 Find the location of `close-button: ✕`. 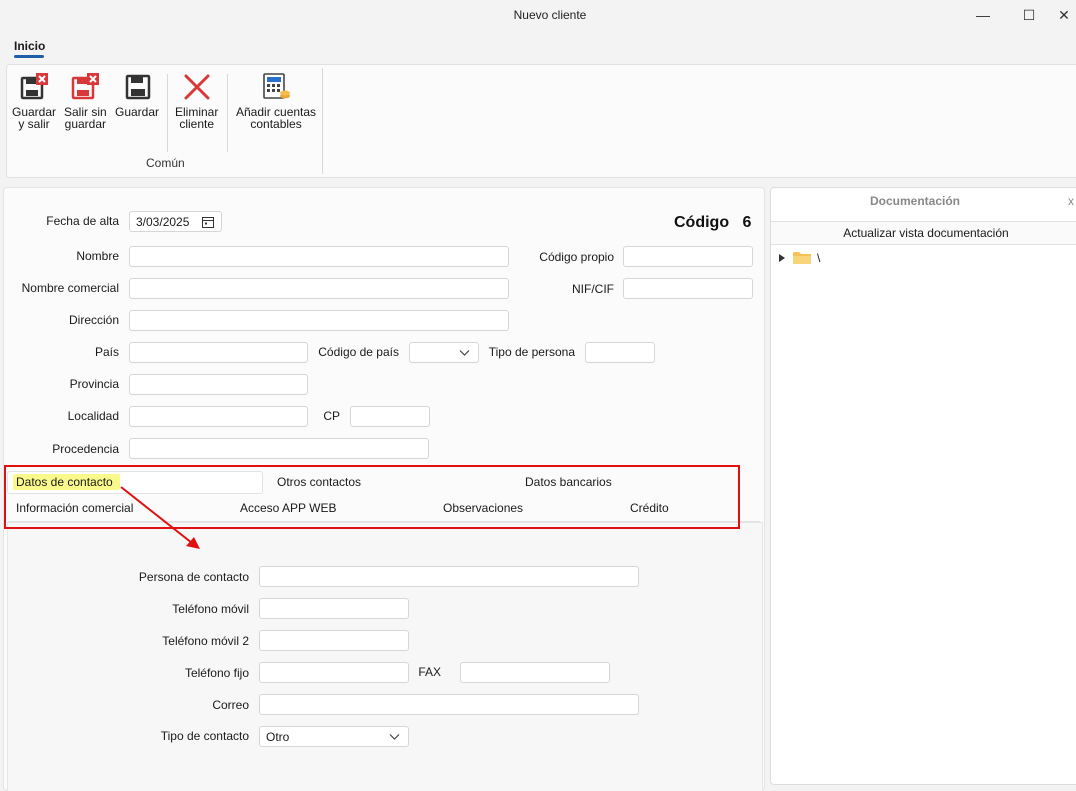

close-button: ✕ is located at coordinates (1064, 15).